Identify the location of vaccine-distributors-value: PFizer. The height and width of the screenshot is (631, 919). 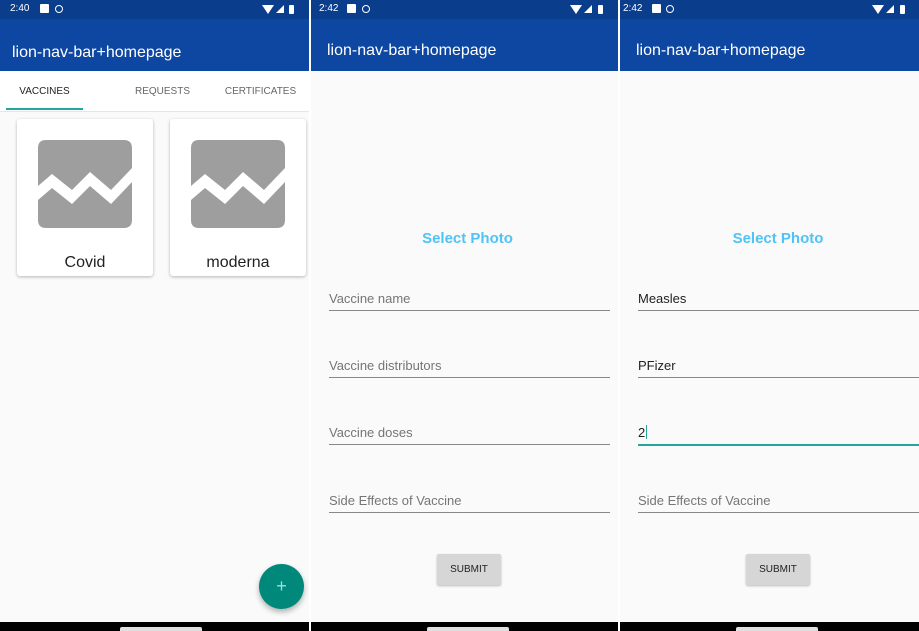
(657, 365).